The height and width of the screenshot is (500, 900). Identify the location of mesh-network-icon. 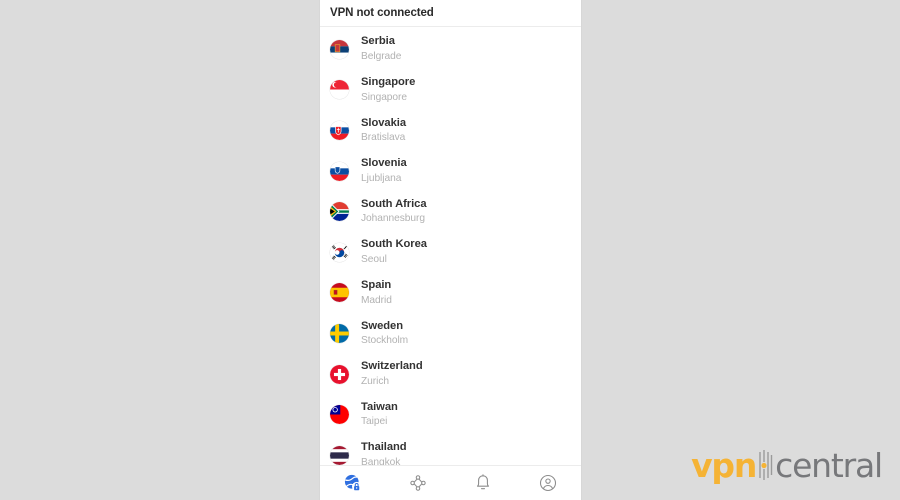
(418, 483).